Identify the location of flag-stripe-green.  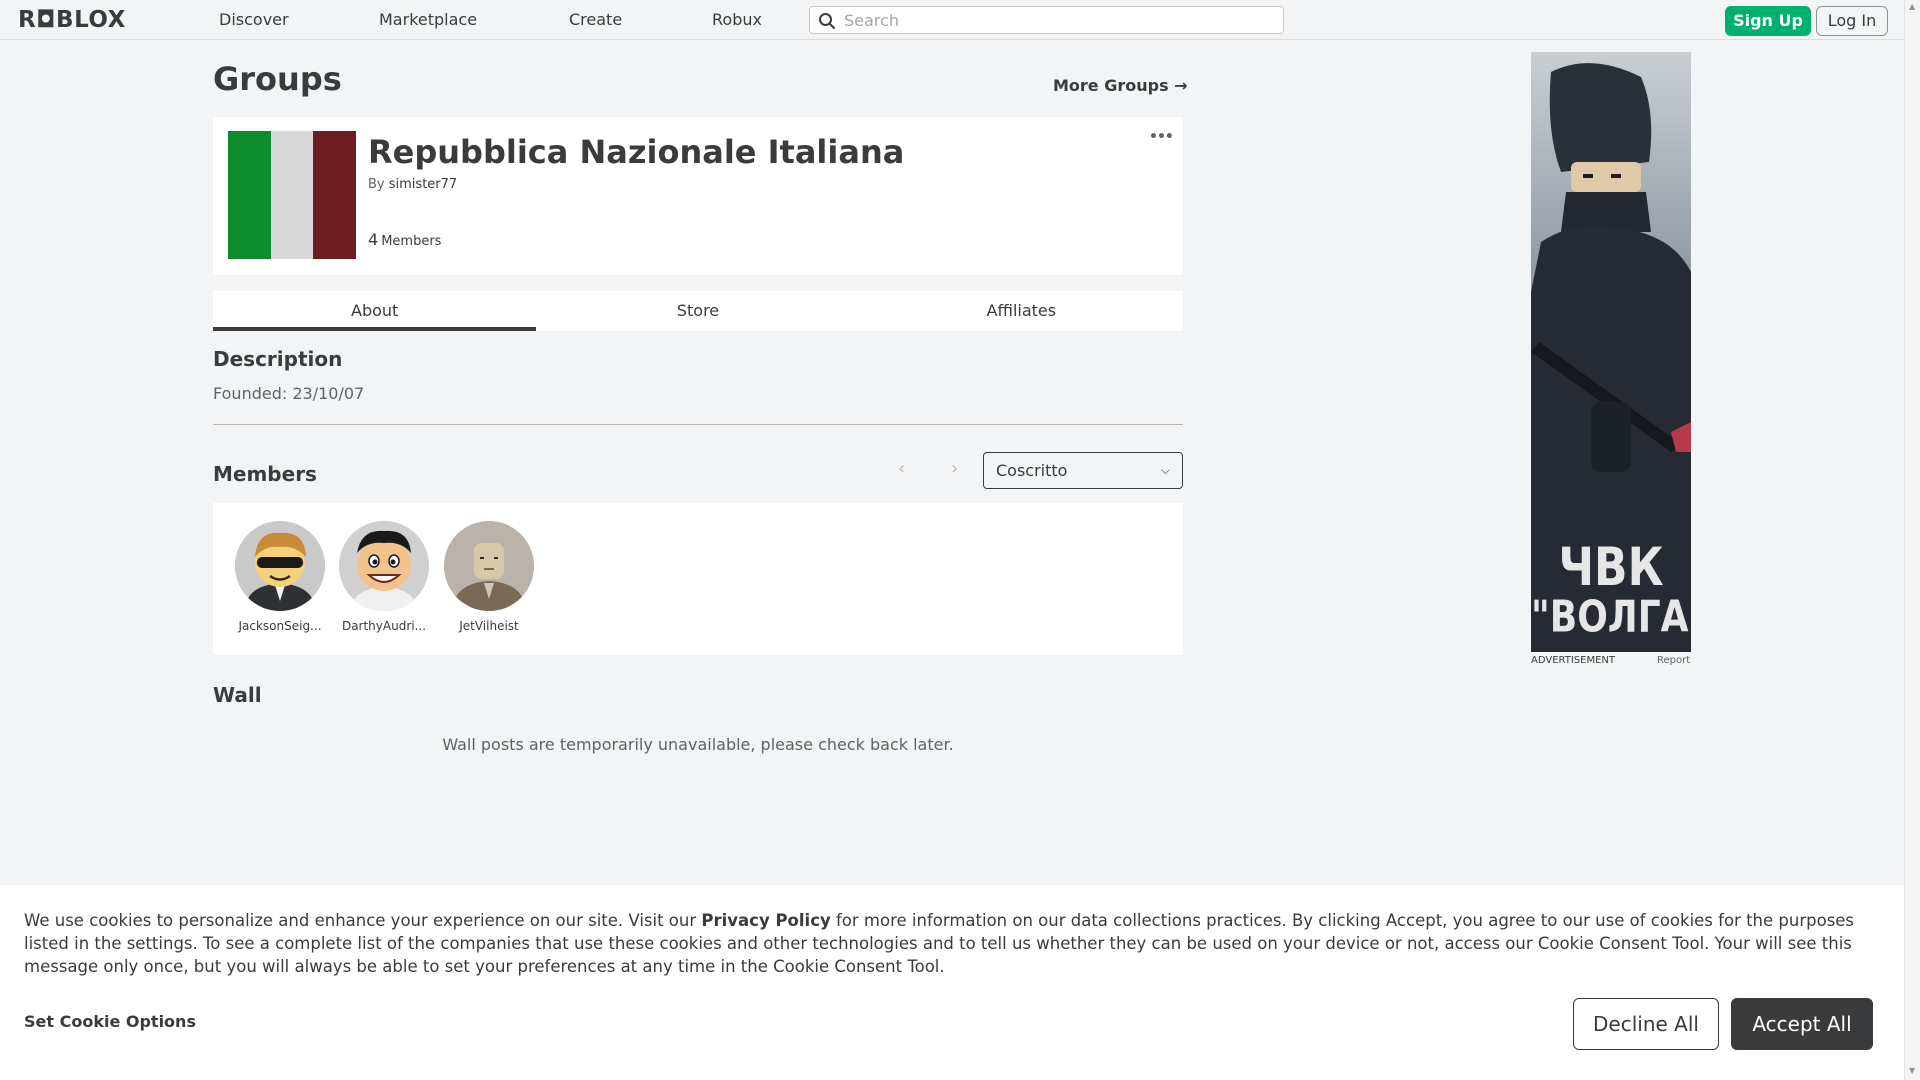
(249, 195).